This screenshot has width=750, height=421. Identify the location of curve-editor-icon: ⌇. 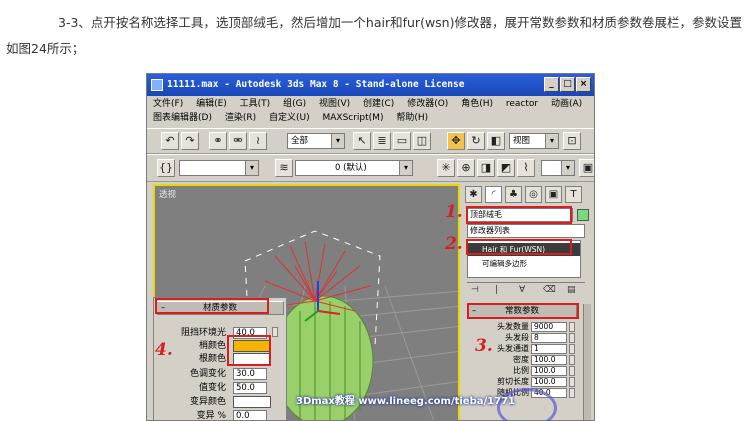
(526, 168).